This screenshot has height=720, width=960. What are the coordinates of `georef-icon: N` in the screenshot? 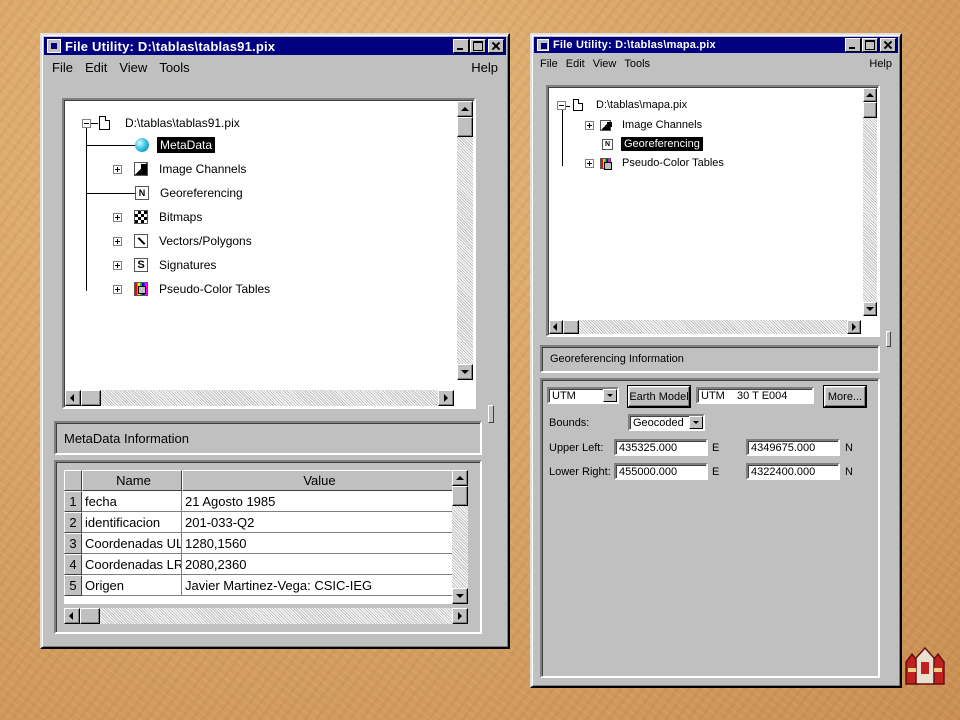 It's located at (142, 193).